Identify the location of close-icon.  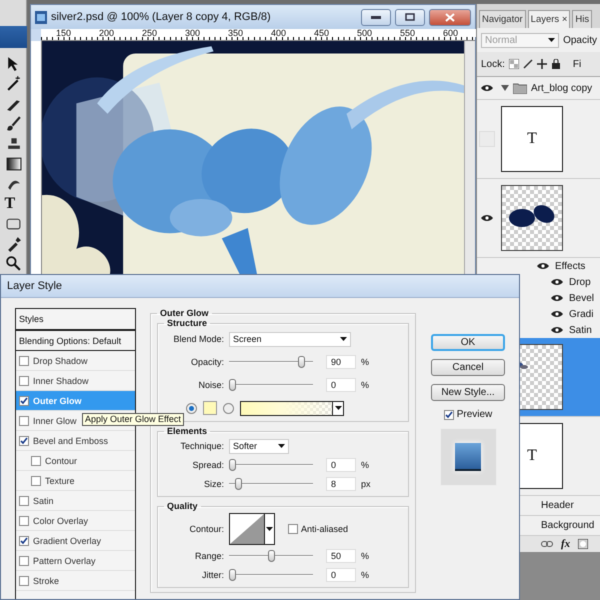
(450, 17).